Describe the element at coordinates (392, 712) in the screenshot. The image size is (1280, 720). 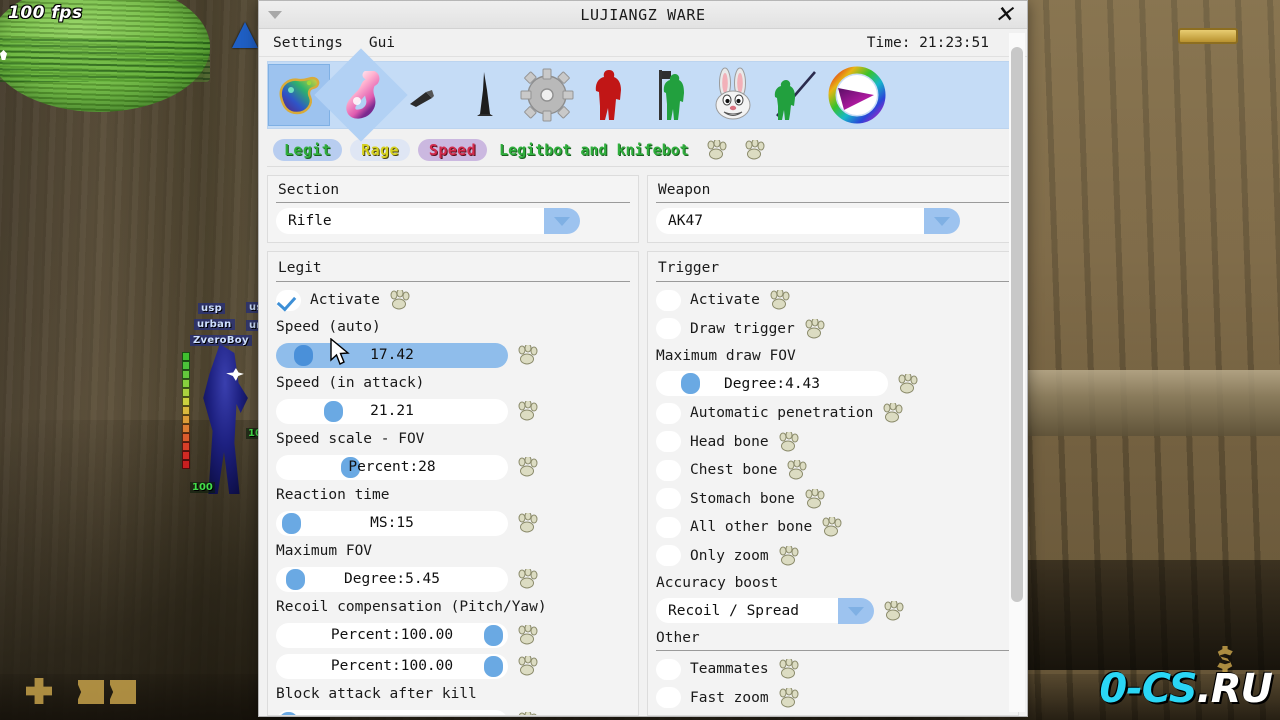
I see `slider-legit-15: MS:0` at that location.